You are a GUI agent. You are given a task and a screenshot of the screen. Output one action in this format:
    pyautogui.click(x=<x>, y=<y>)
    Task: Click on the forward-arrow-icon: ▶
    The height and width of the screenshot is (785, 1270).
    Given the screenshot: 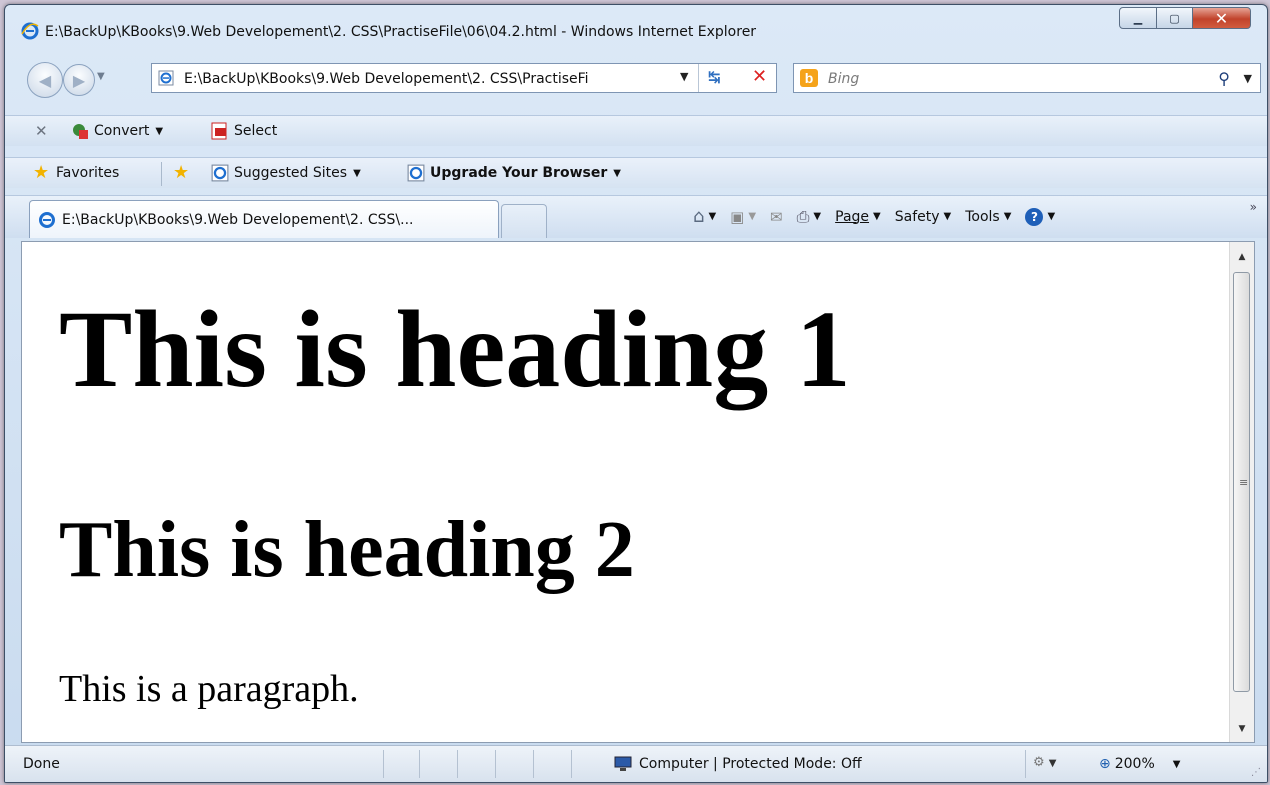 What is the action you would take?
    pyautogui.click(x=79, y=80)
    